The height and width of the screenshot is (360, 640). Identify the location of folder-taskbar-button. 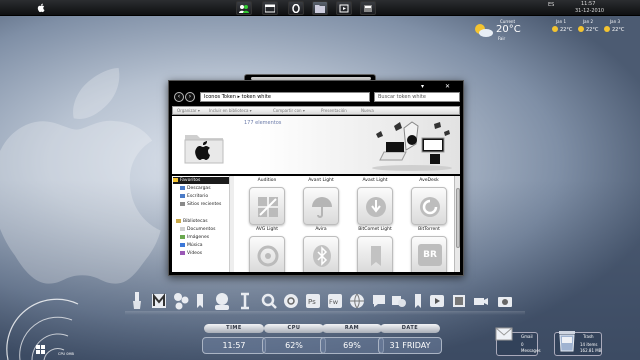
(270, 8).